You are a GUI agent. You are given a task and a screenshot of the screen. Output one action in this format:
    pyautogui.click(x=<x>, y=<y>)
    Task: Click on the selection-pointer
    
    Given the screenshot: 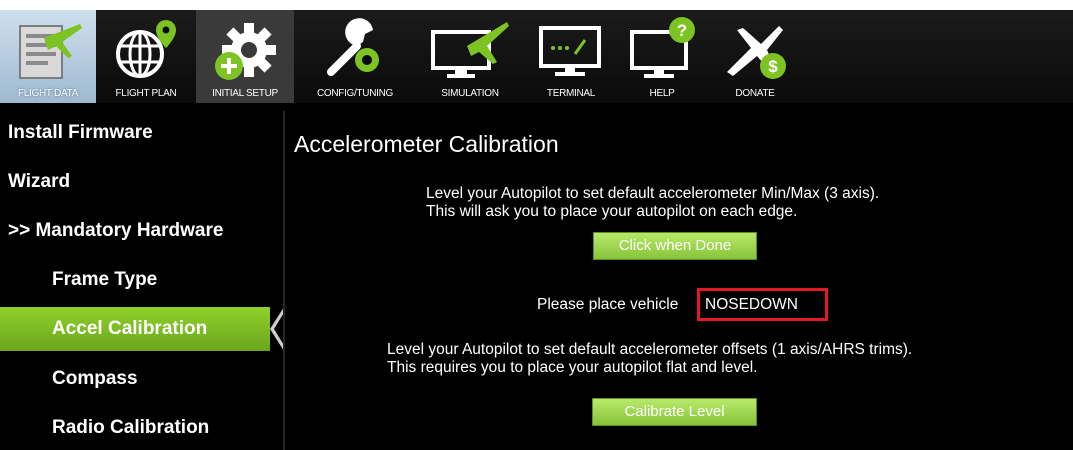 What is the action you would take?
    pyautogui.click(x=142, y=329)
    